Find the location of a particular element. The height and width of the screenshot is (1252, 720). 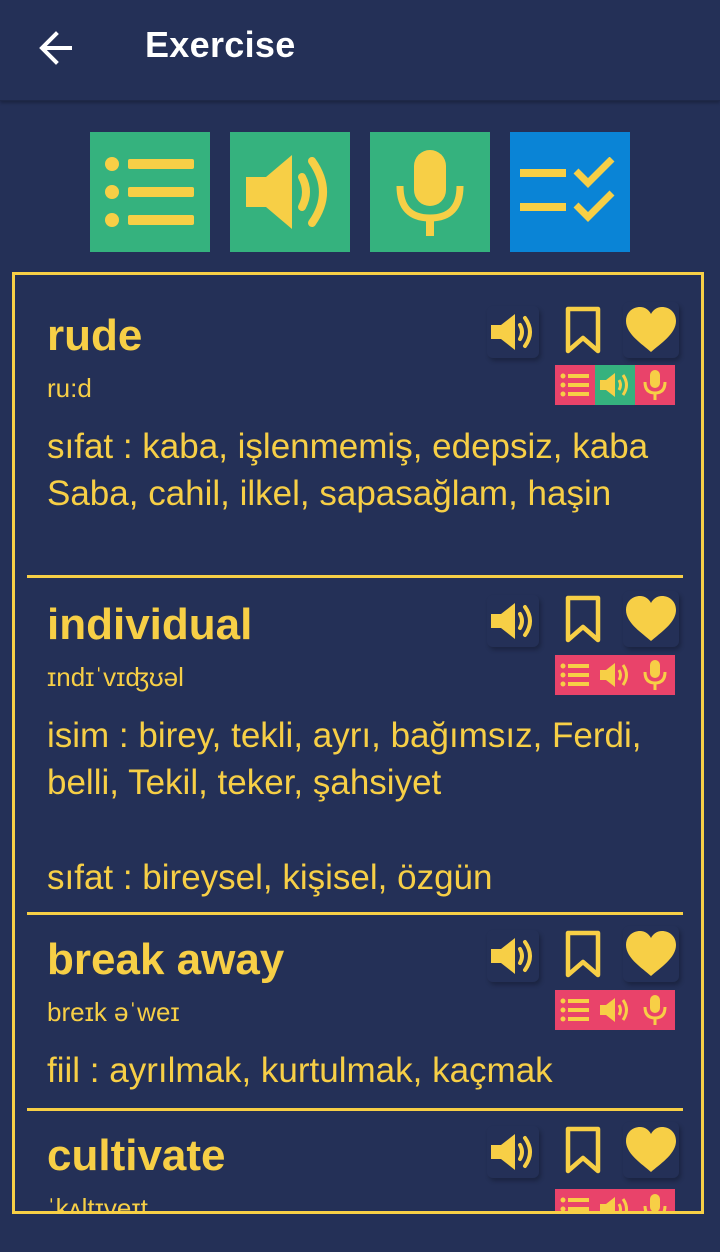

word-title: break away is located at coordinates (166, 959).